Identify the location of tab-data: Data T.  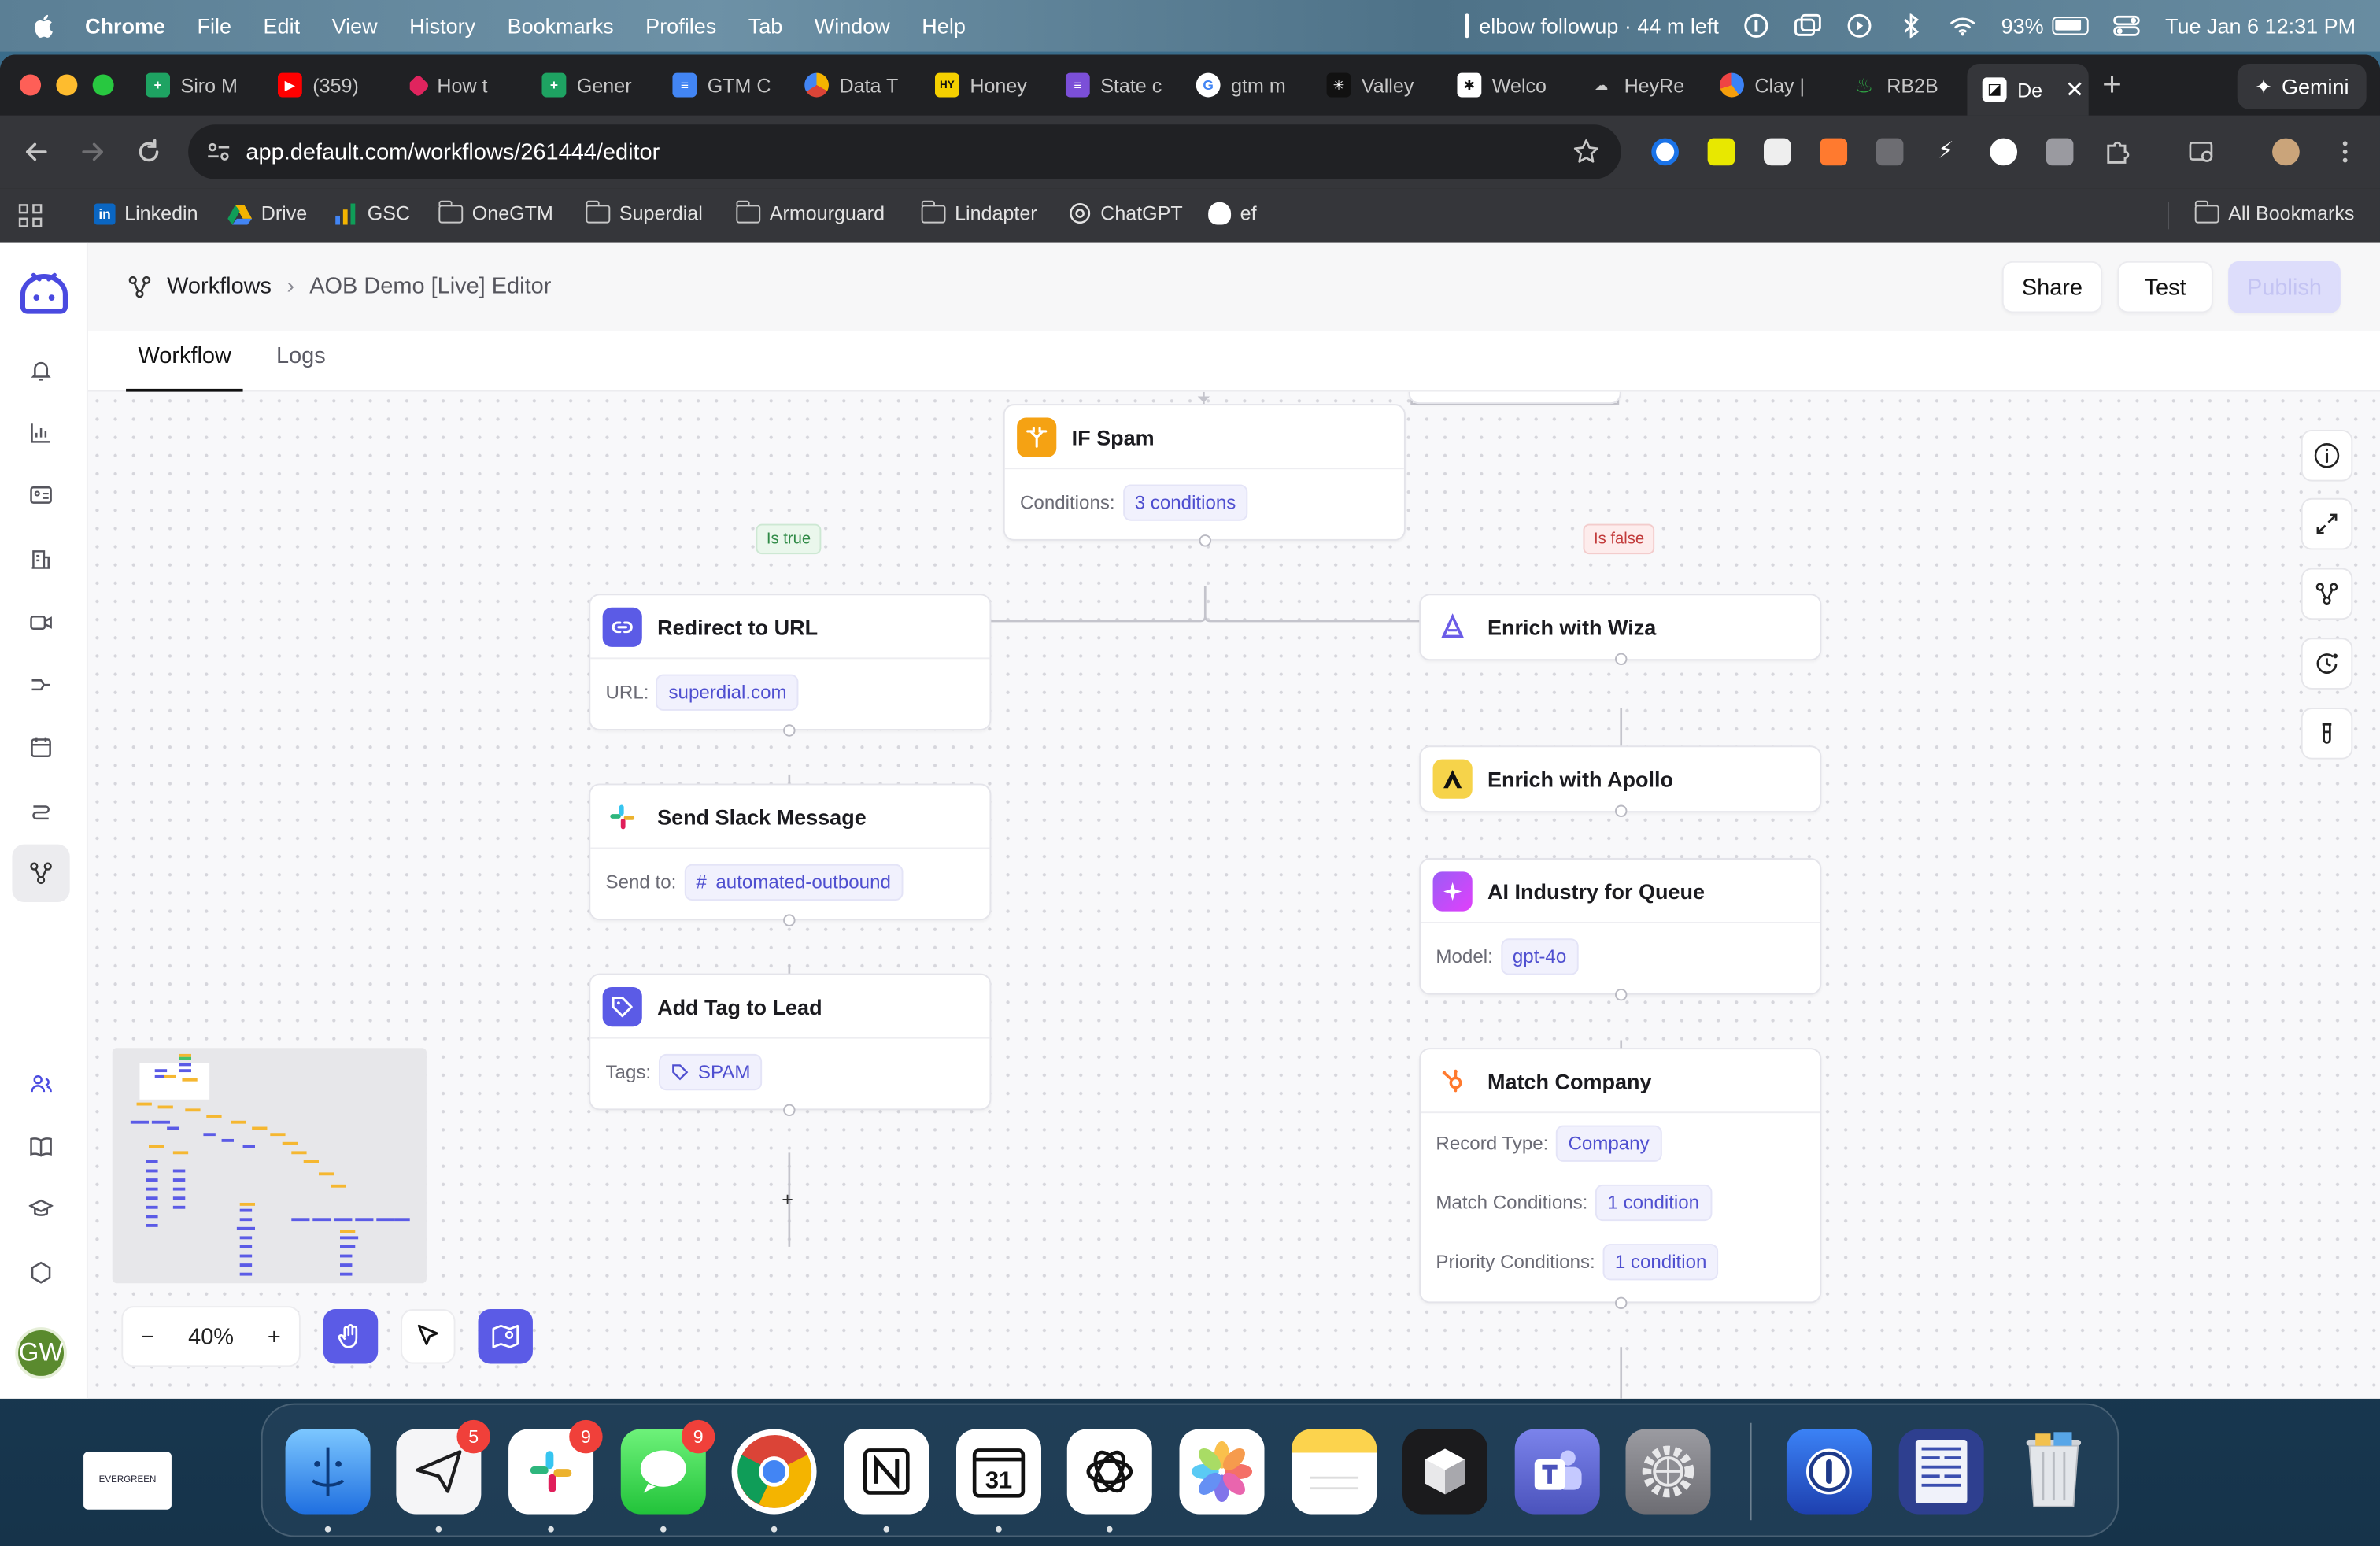
(859, 85).